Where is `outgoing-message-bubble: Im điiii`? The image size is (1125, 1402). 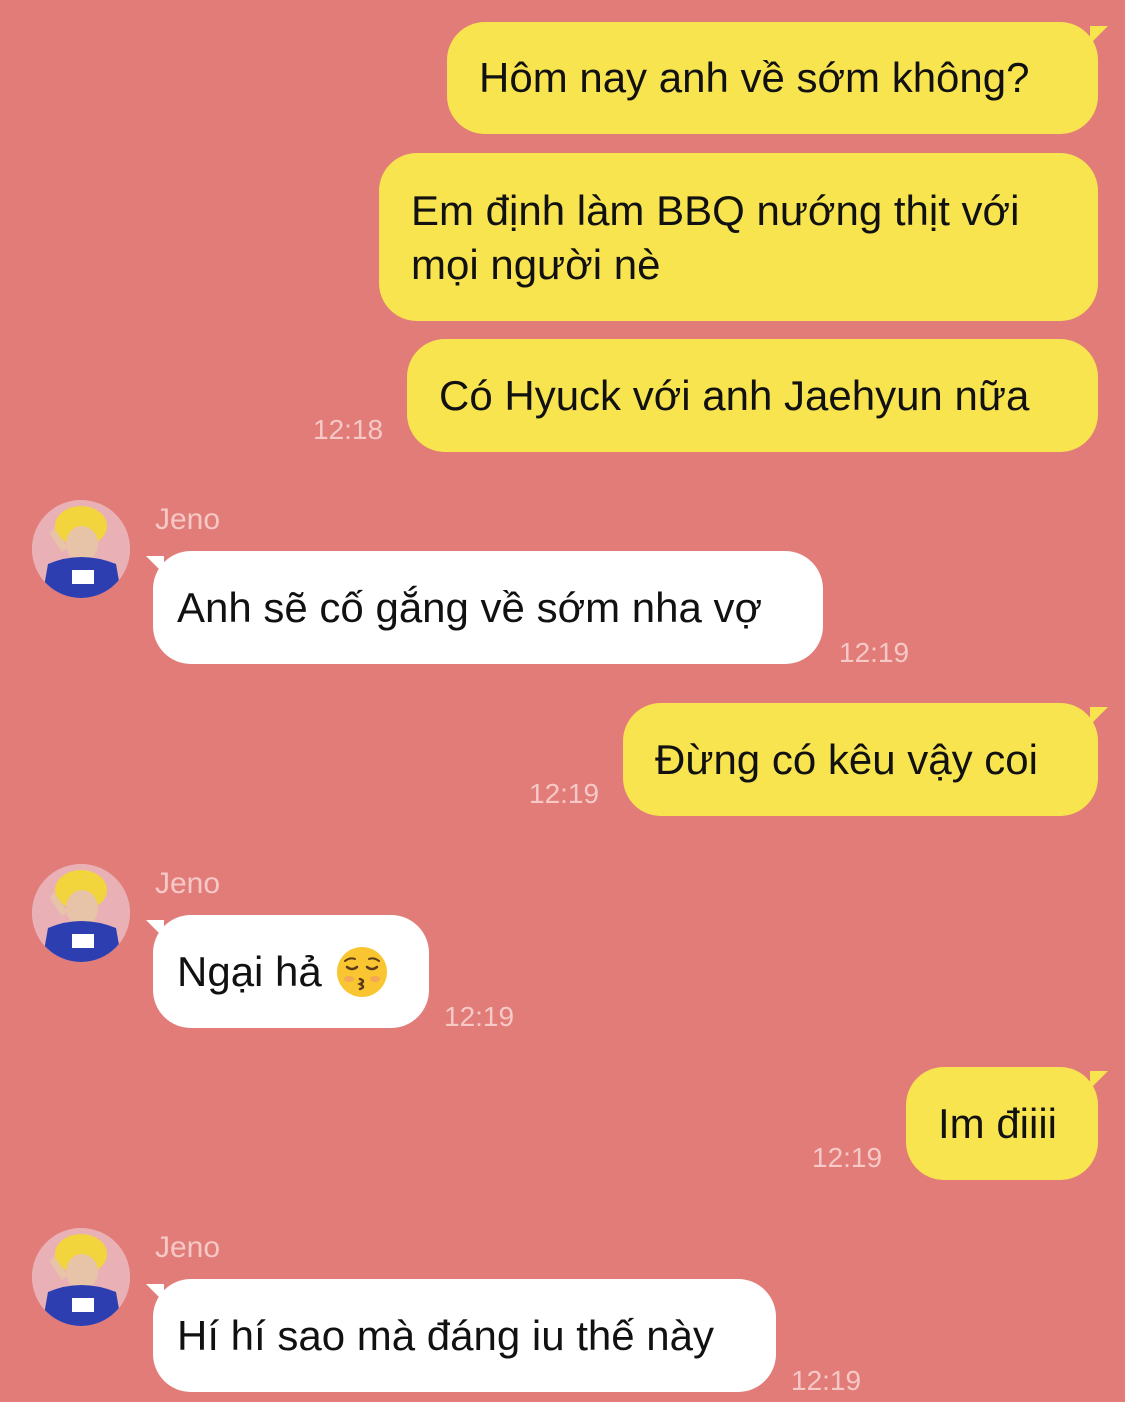 outgoing-message-bubble: Im điiii is located at coordinates (1002, 1123).